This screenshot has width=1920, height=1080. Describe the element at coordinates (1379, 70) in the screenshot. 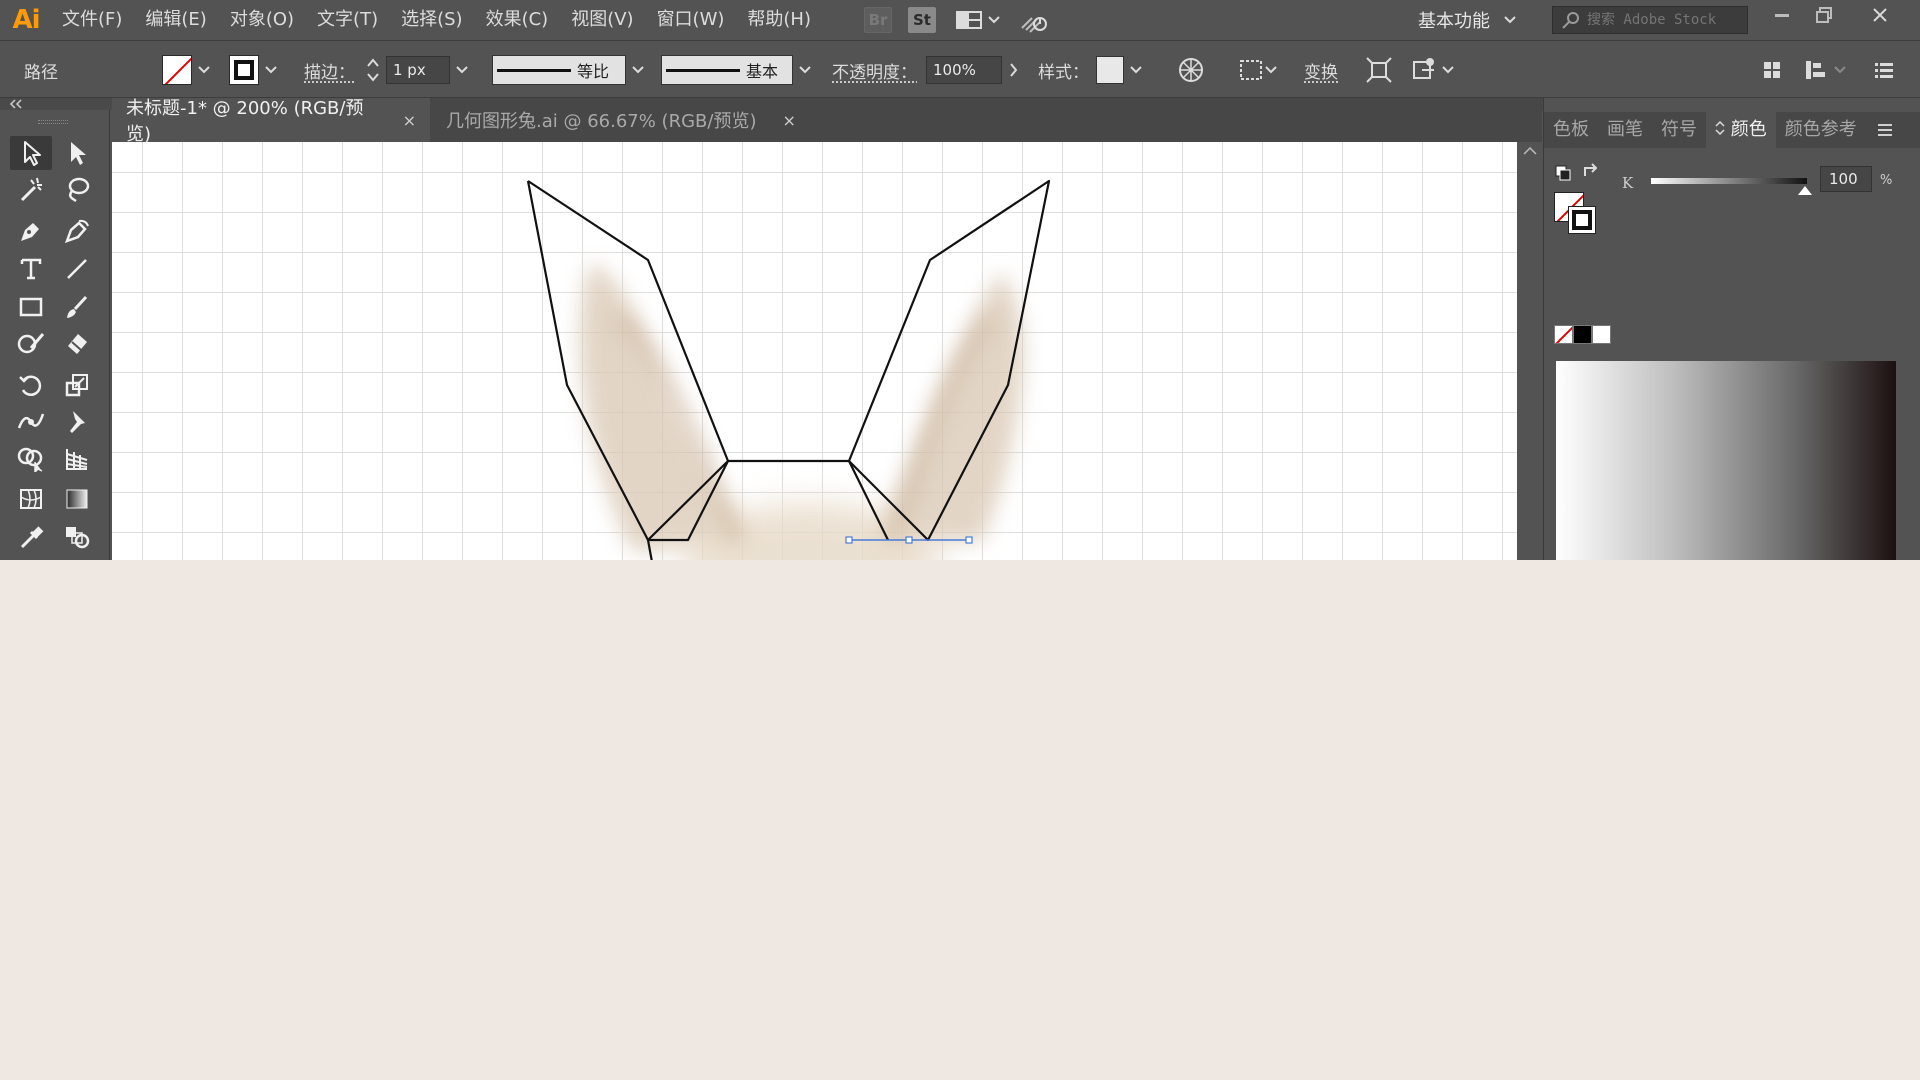

I see `isolate-button` at that location.